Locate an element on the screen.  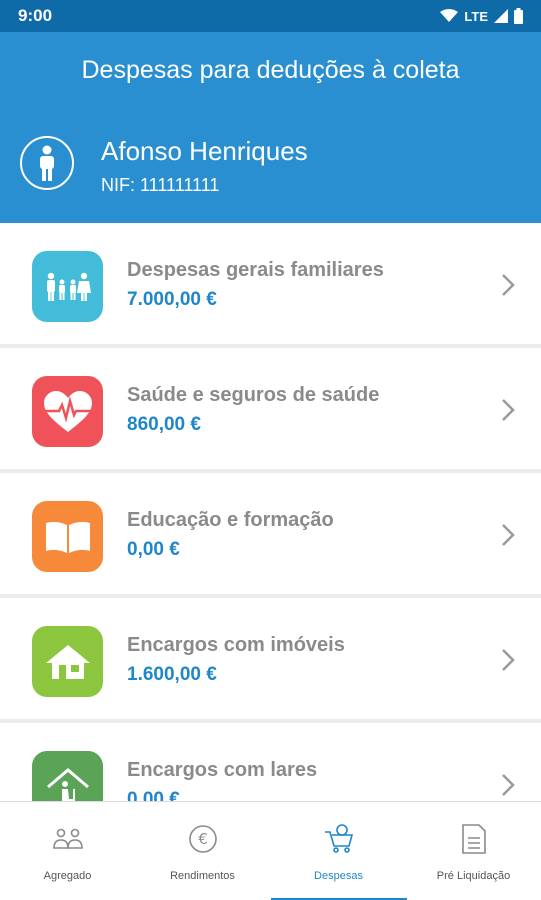
nav-label: Pré Liquidação is located at coordinates (473, 876).